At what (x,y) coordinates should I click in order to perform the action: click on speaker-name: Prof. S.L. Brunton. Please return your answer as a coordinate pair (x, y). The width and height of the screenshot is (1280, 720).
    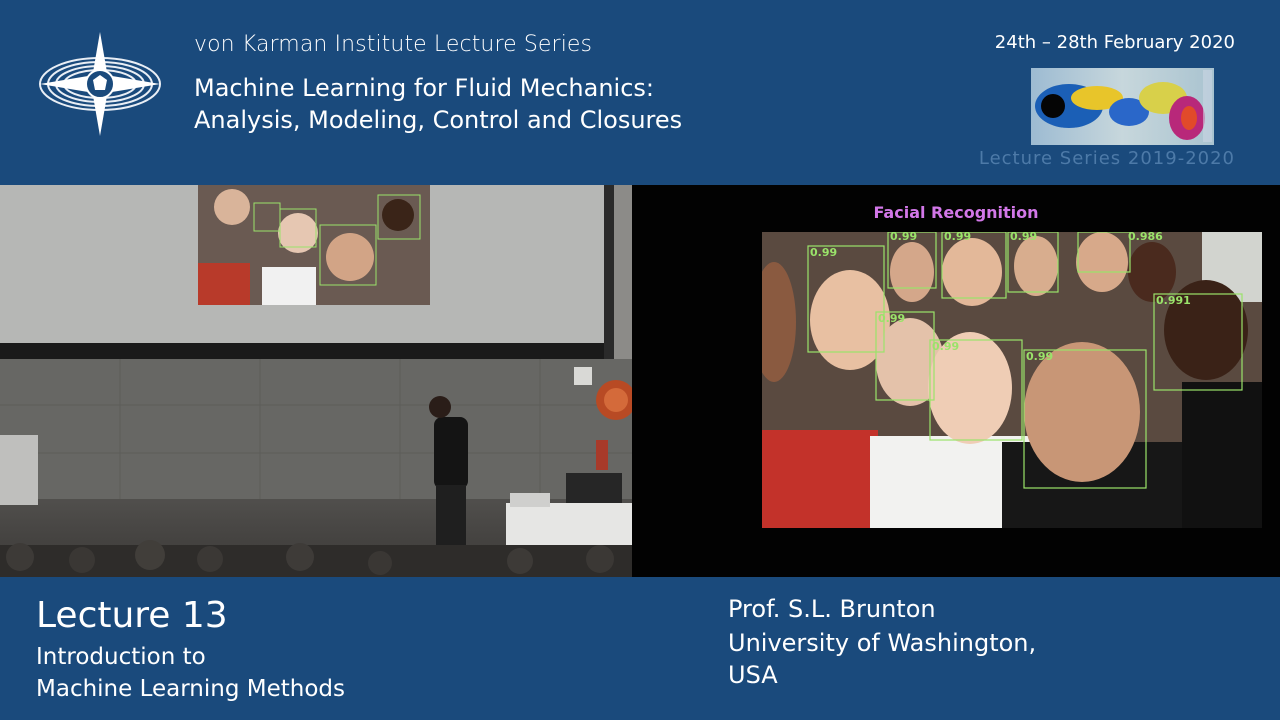
    Looking at the image, I should click on (832, 609).